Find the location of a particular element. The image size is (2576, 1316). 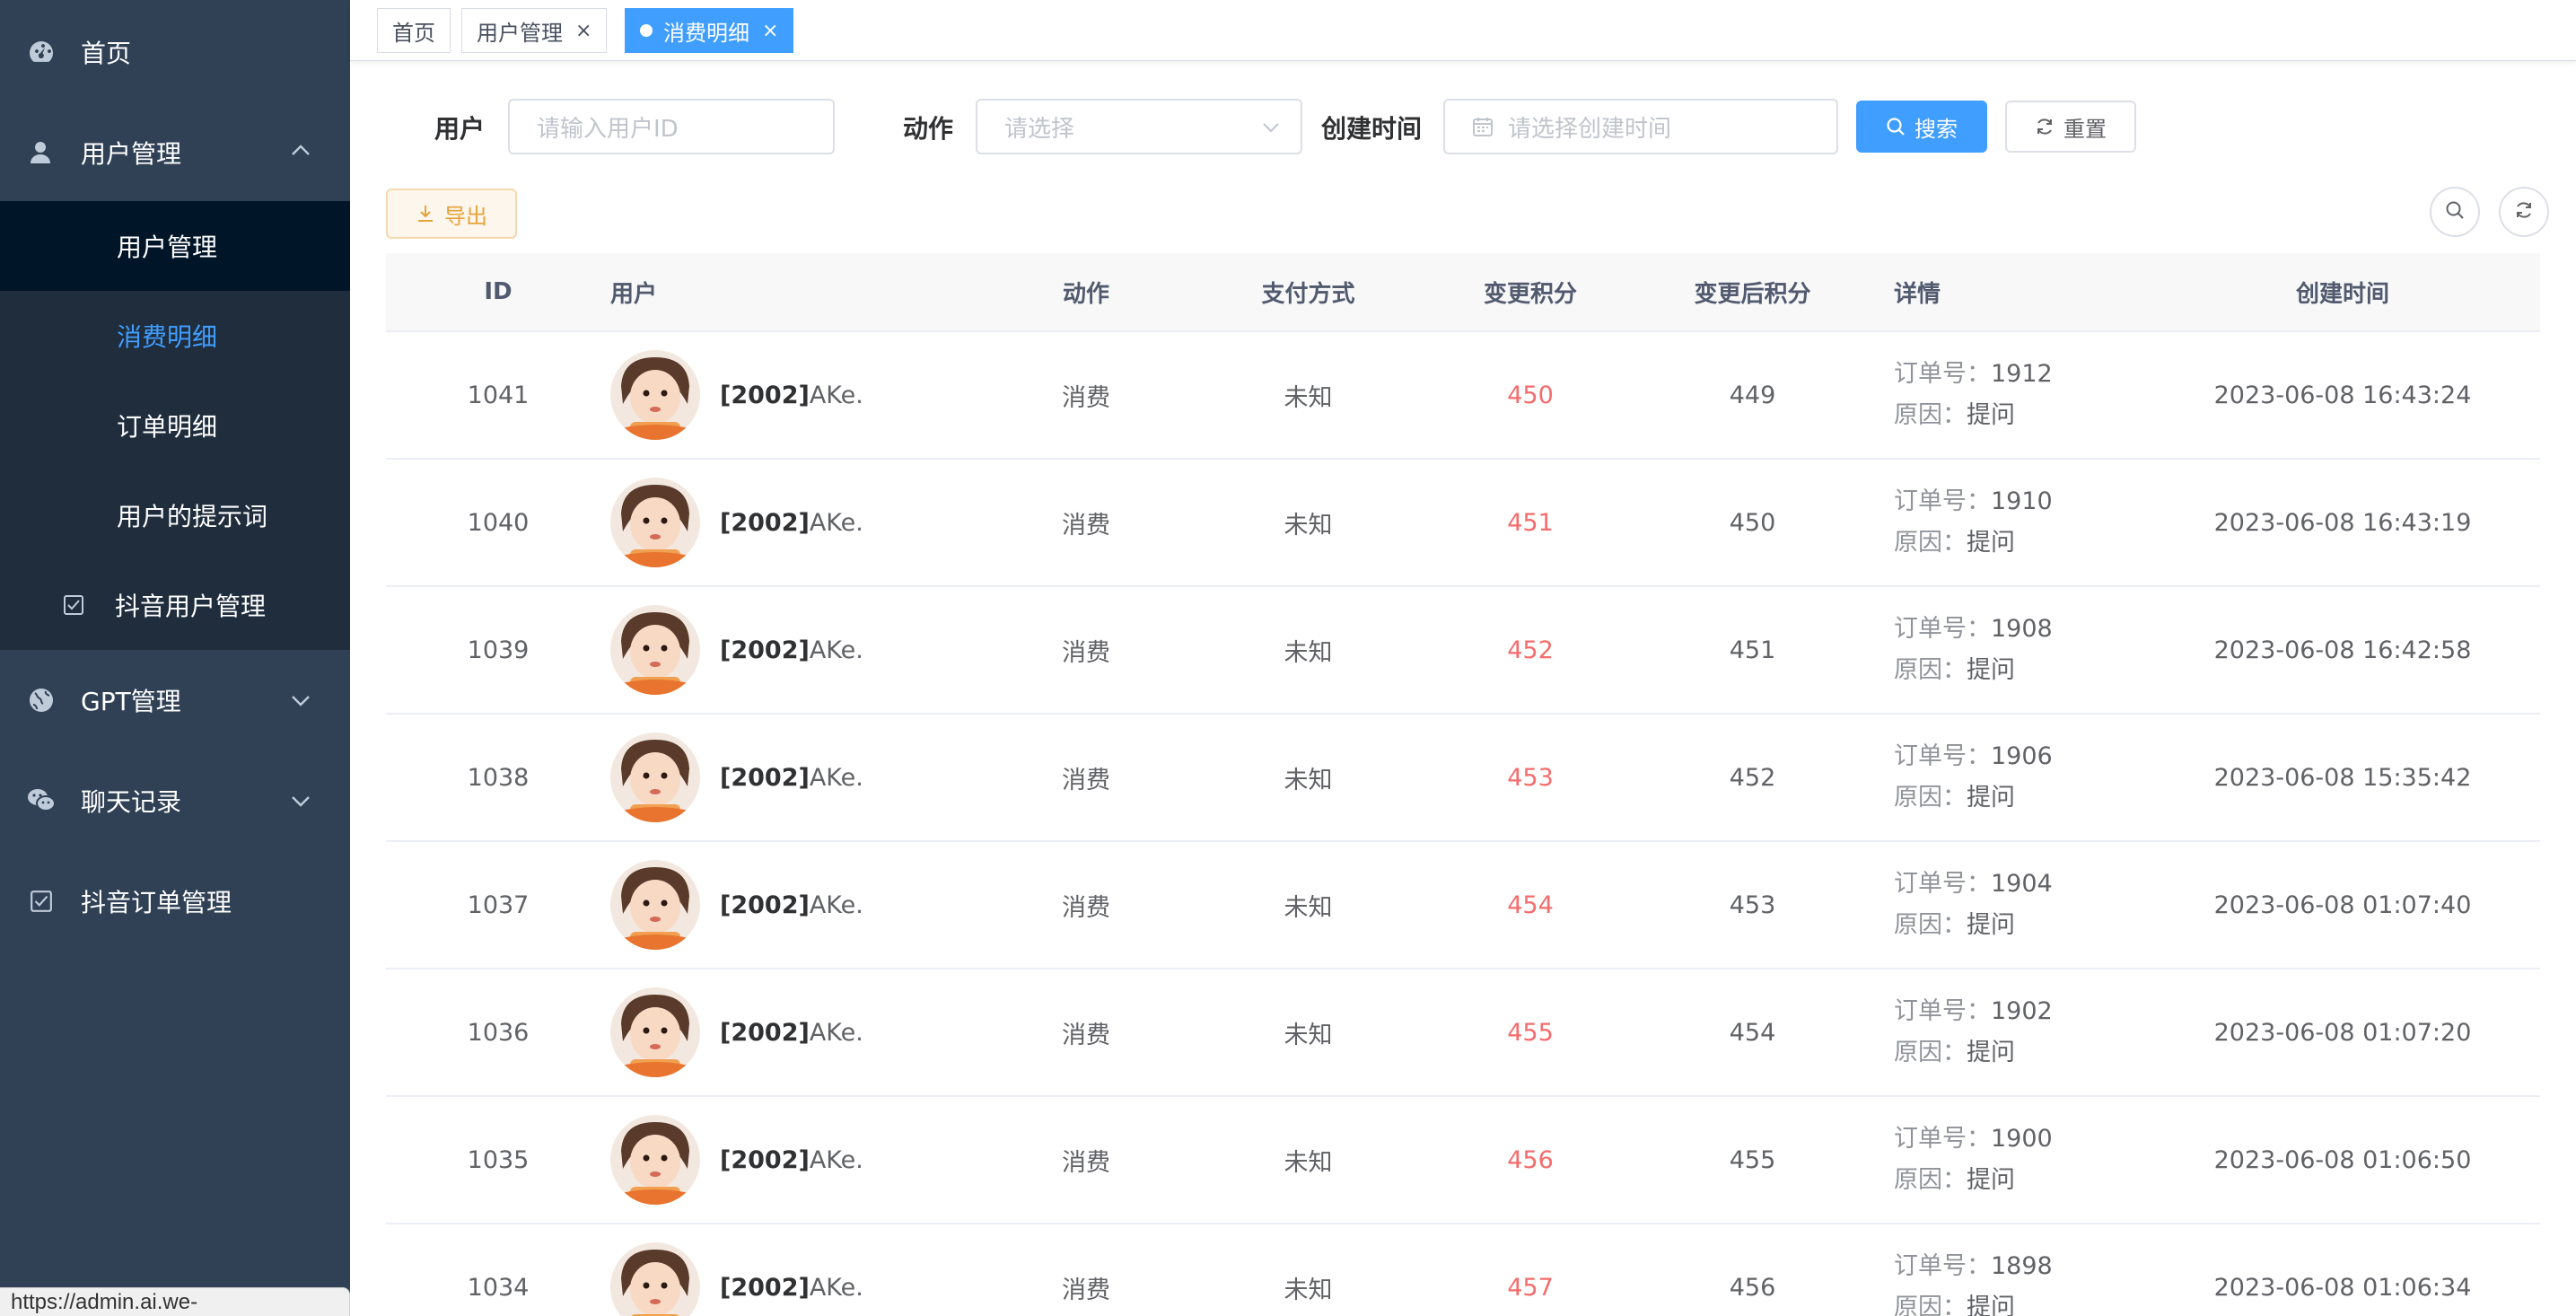

detail-order: 订单号：1902 is located at coordinates (1973, 1011).